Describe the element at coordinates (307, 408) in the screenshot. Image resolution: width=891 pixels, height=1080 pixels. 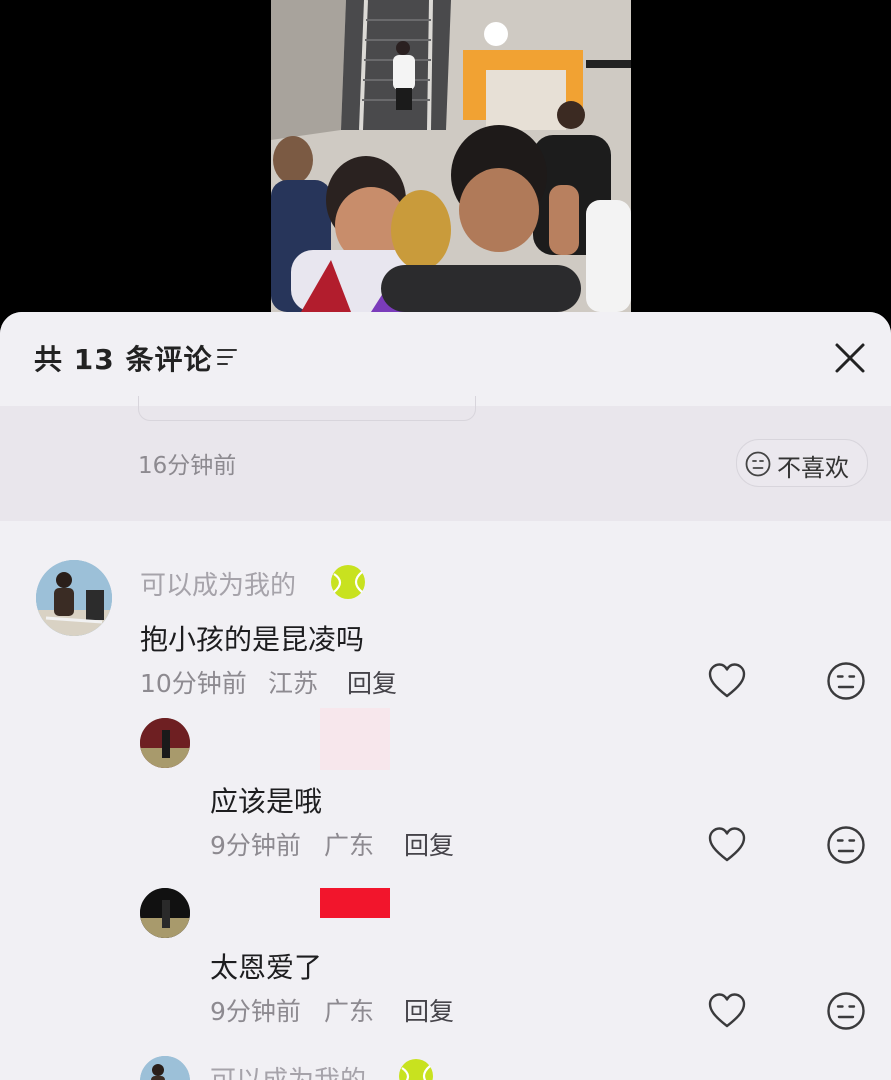
I see `previous-comment-bubble` at that location.